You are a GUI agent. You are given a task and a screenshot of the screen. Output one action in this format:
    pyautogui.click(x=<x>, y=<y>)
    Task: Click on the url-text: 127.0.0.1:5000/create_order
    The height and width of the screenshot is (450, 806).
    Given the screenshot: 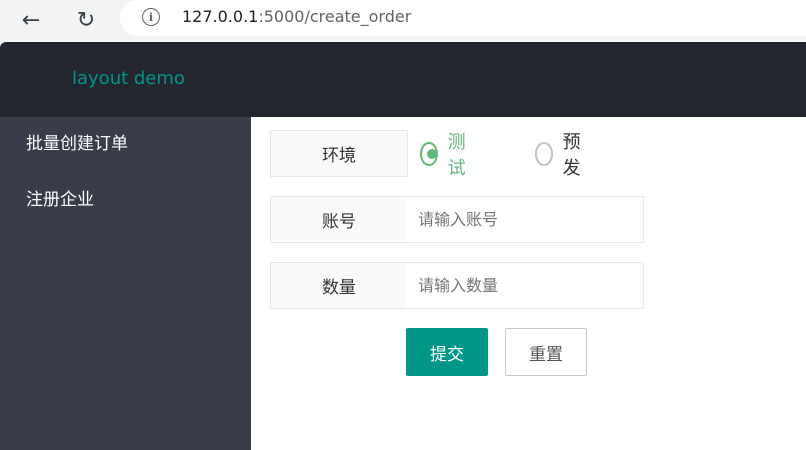 What is the action you would take?
    pyautogui.click(x=296, y=17)
    